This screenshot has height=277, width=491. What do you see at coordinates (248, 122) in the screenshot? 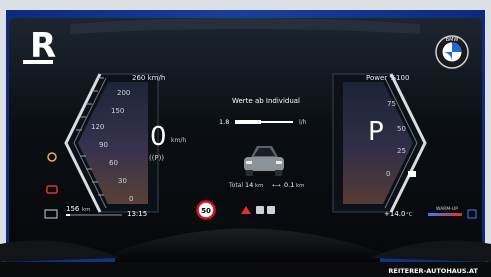
I see `consumption-bar-fill` at bounding box center [248, 122].